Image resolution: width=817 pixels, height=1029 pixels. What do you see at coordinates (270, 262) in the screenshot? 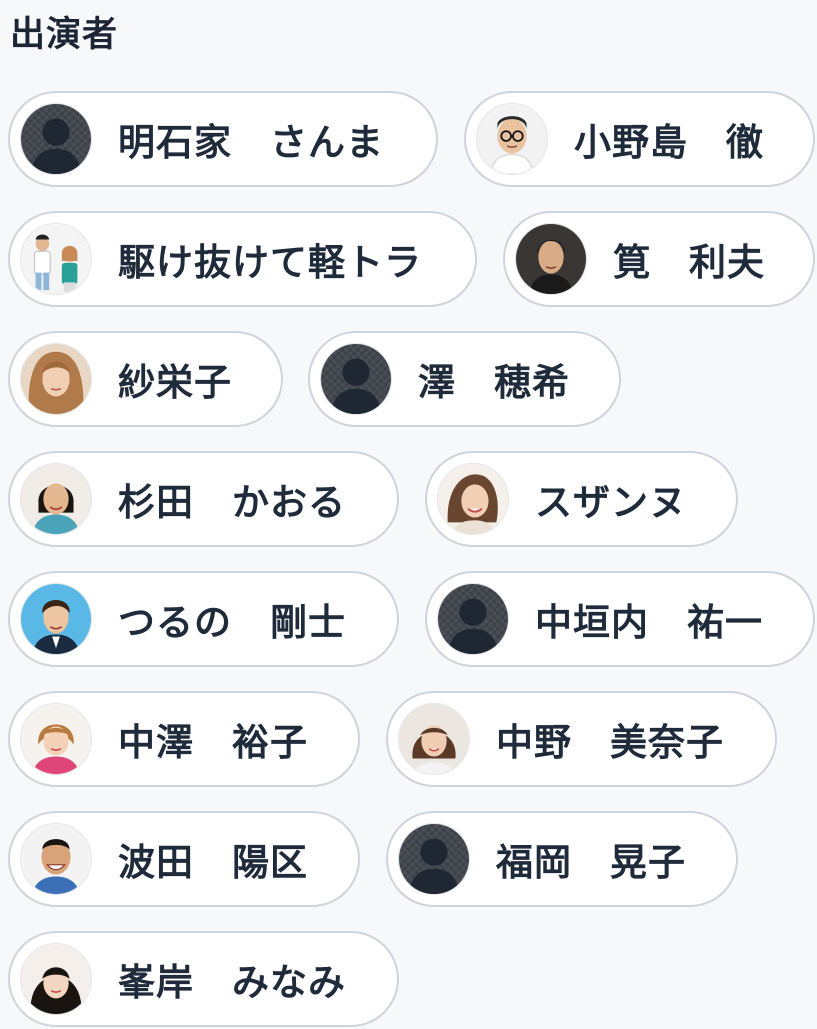
I see `cast-name: 駆け抜けて軽トラ` at bounding box center [270, 262].